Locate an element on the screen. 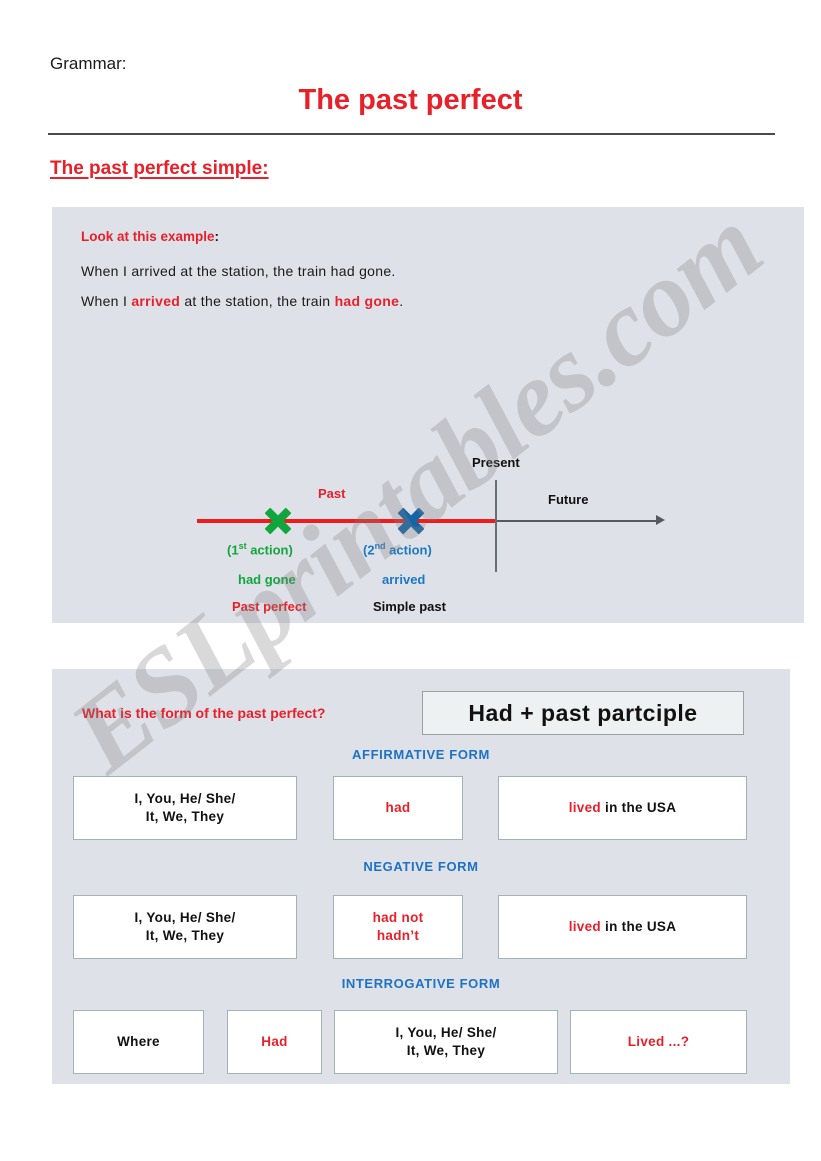 This screenshot has height=1161, width=821. timeline-arrow-icon is located at coordinates (660, 520).